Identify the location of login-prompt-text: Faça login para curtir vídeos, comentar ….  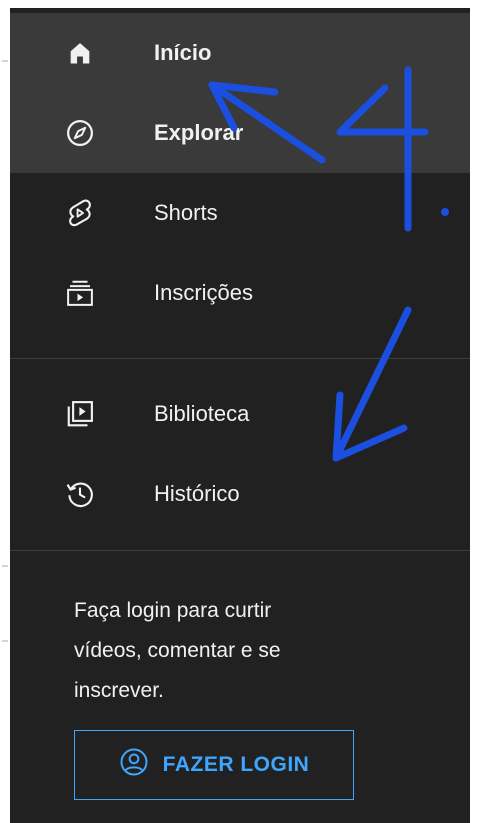
(224, 651).